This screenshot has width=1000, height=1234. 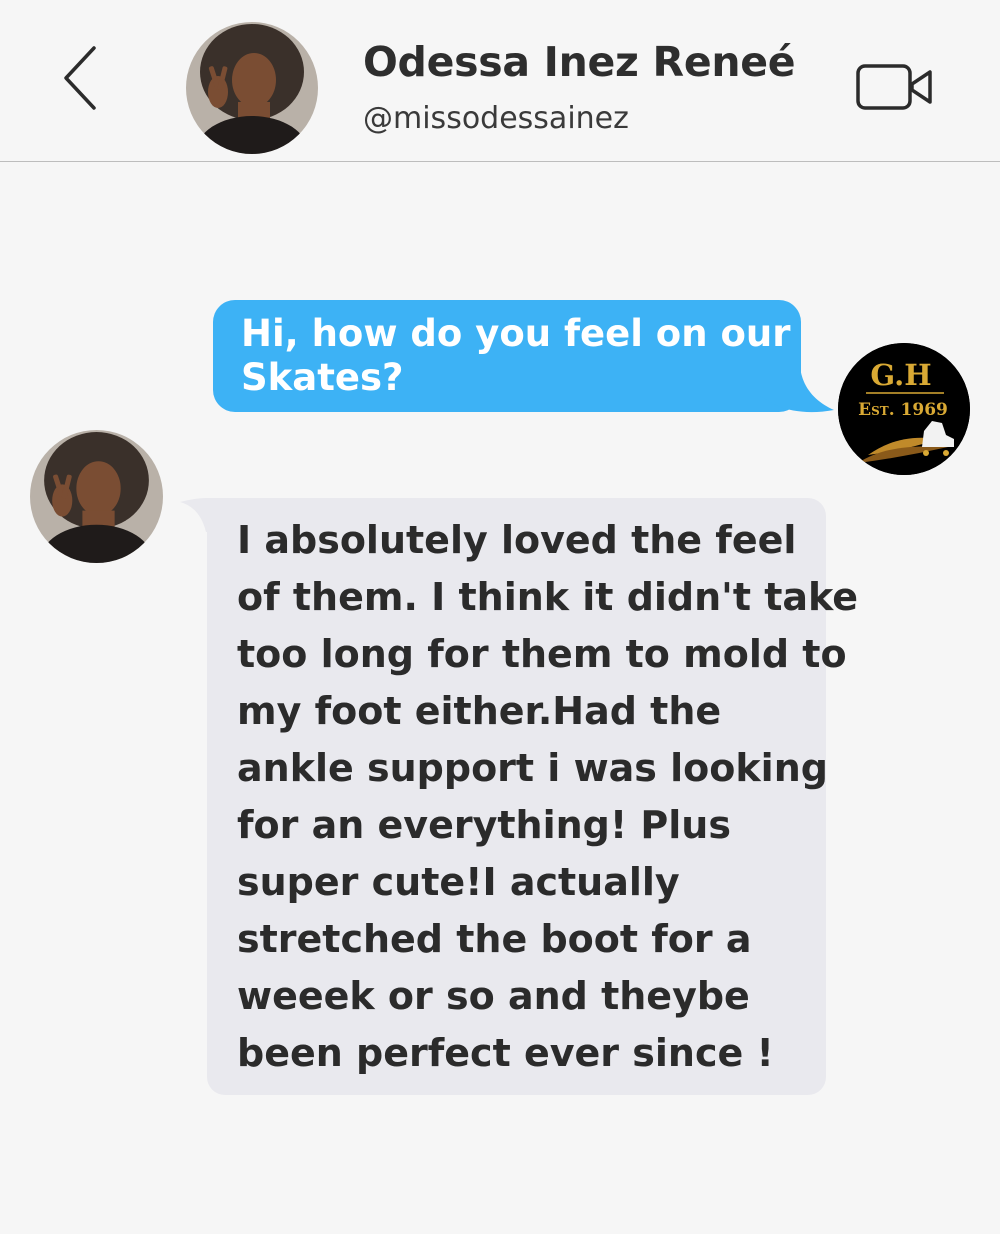 What do you see at coordinates (496, 118) in the screenshot?
I see `contact-handle: @missodessainez` at bounding box center [496, 118].